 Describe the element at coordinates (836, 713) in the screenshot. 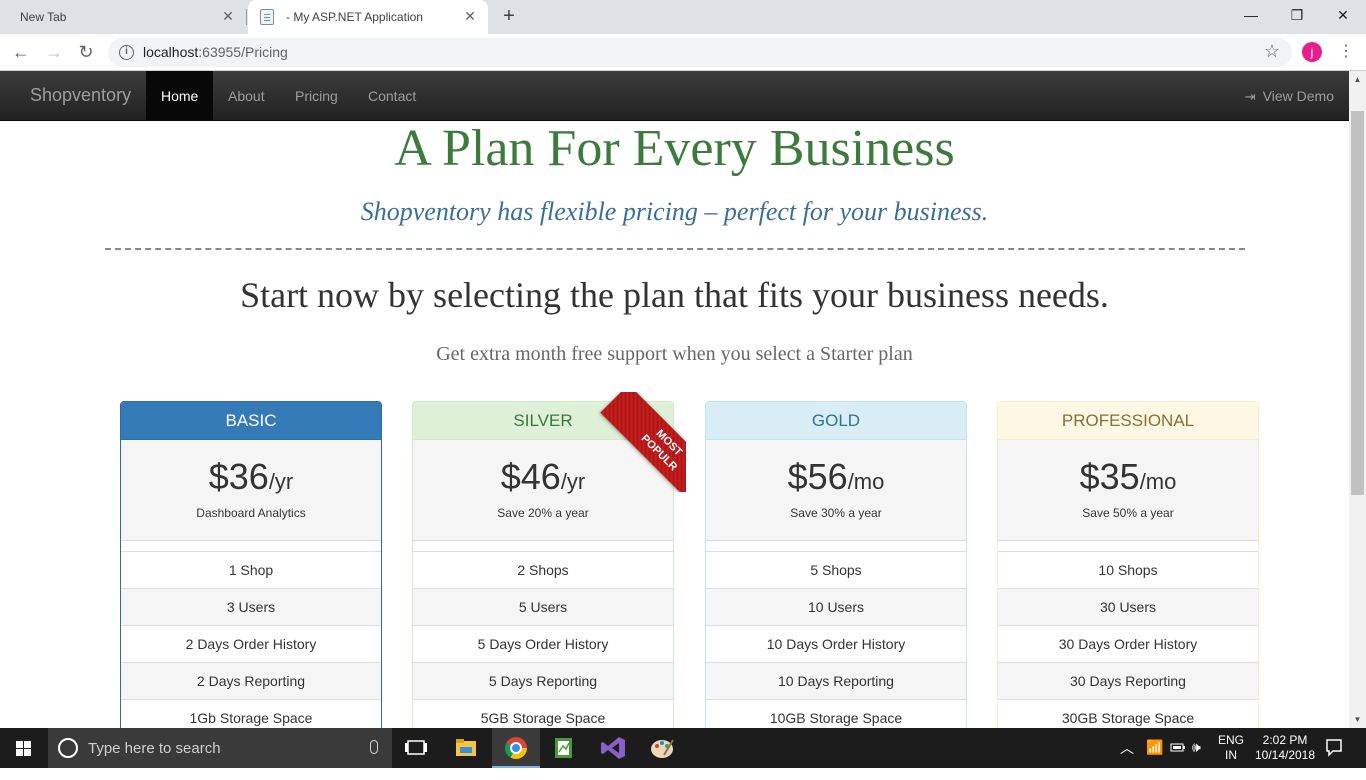

I see `feature-item: 10GB Storage Space` at that location.